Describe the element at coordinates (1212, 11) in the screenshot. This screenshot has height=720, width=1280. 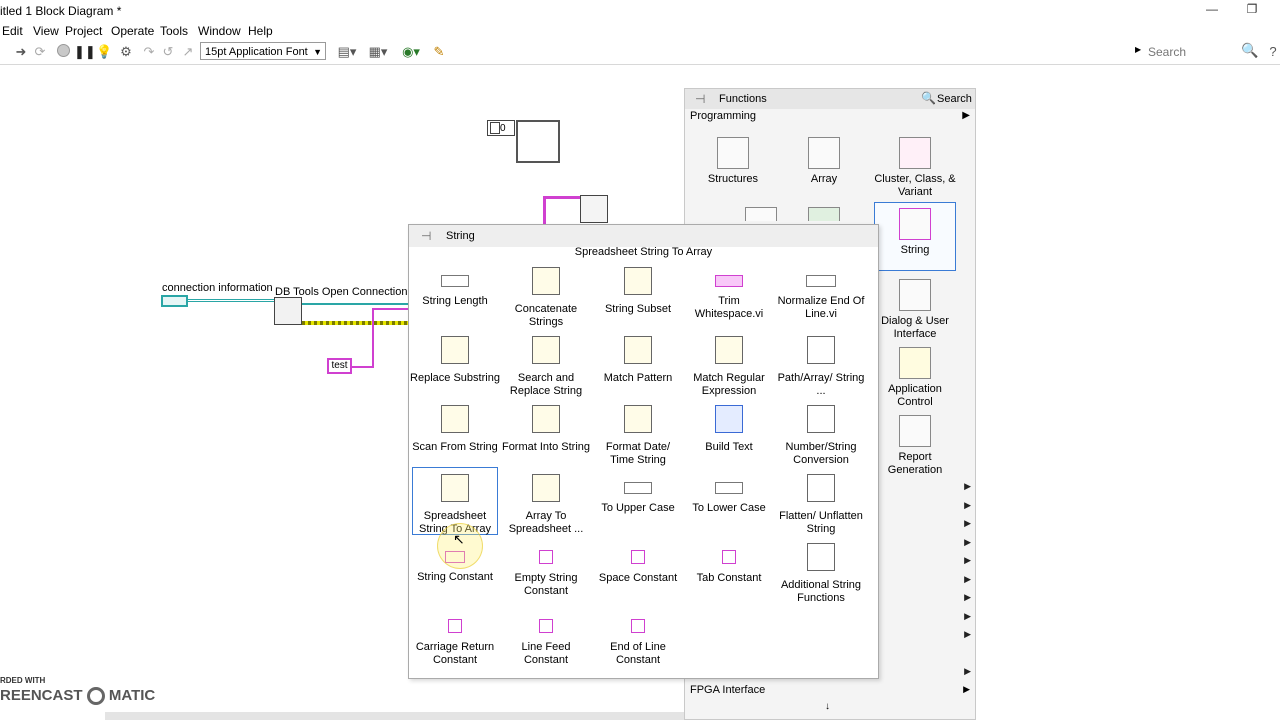
I see `minimize-icon: —` at that location.